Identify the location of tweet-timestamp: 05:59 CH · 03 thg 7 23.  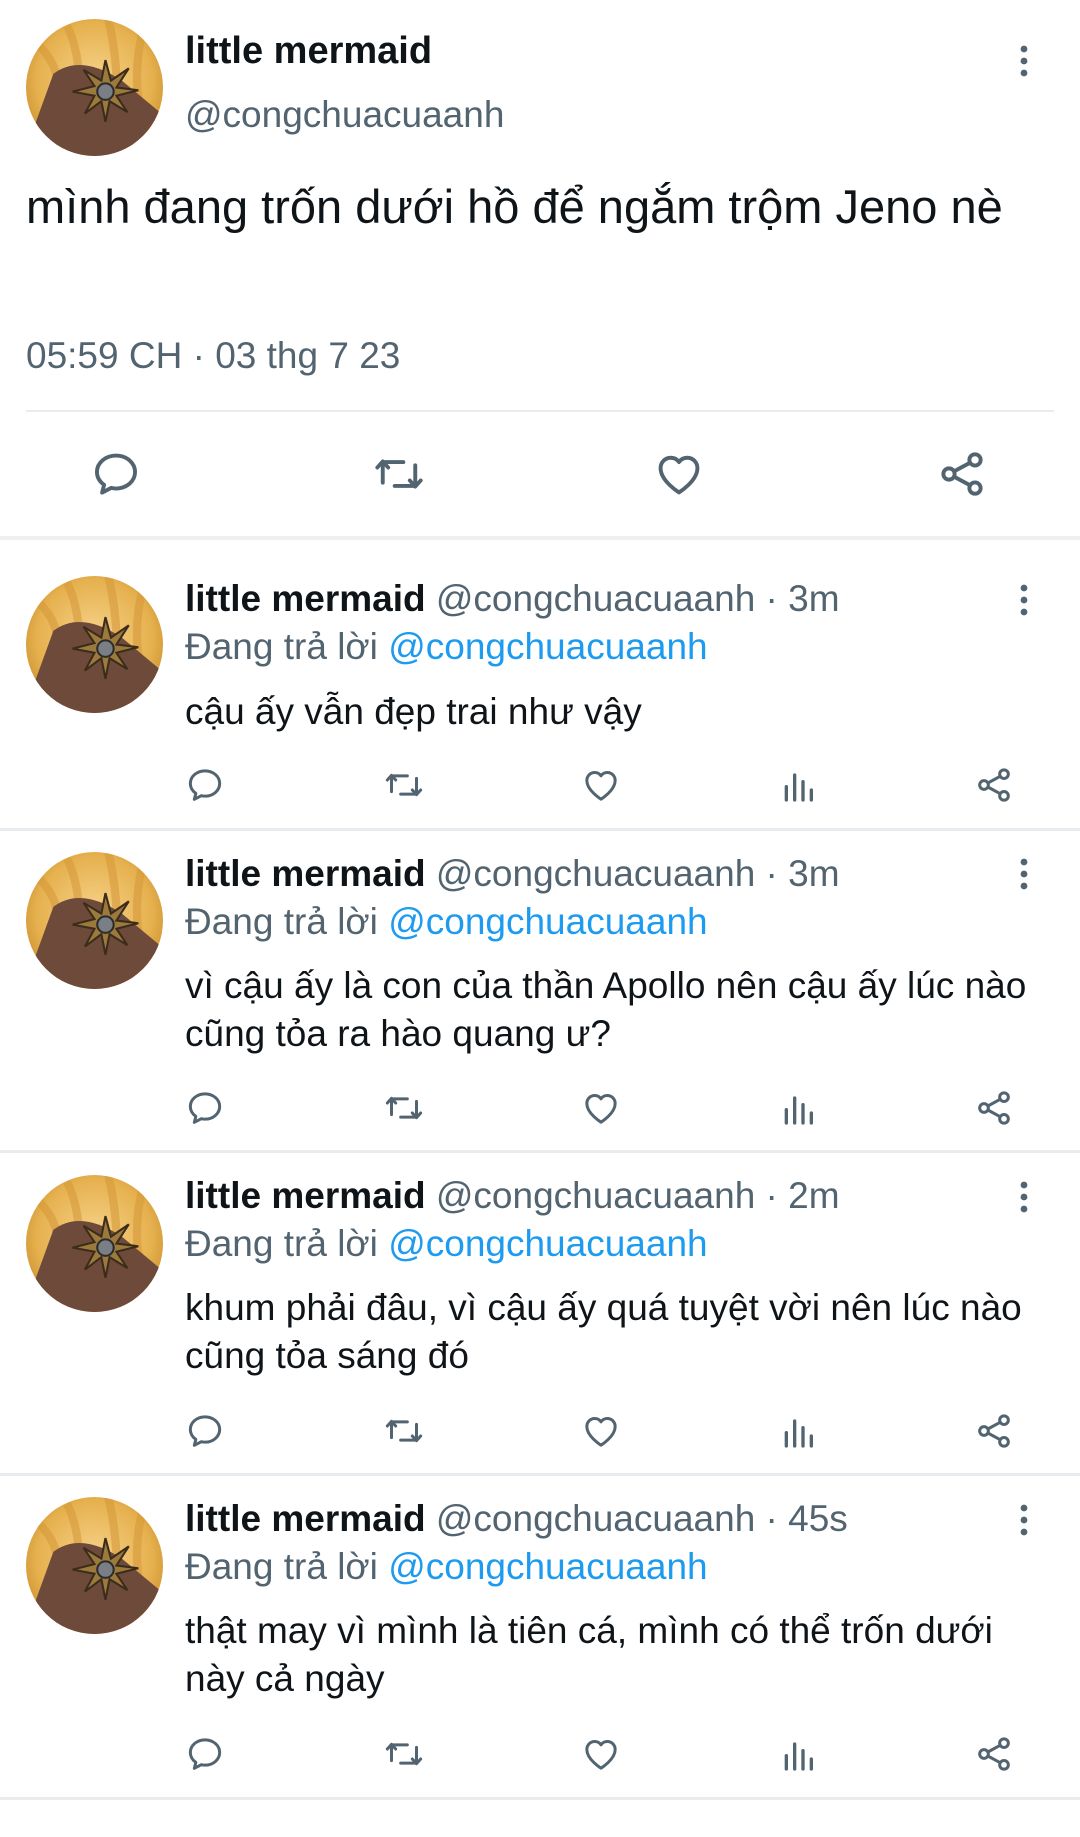
(213, 355).